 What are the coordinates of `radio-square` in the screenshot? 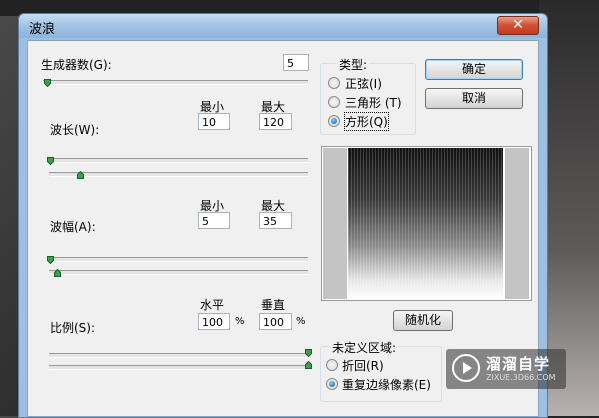 It's located at (334, 121).